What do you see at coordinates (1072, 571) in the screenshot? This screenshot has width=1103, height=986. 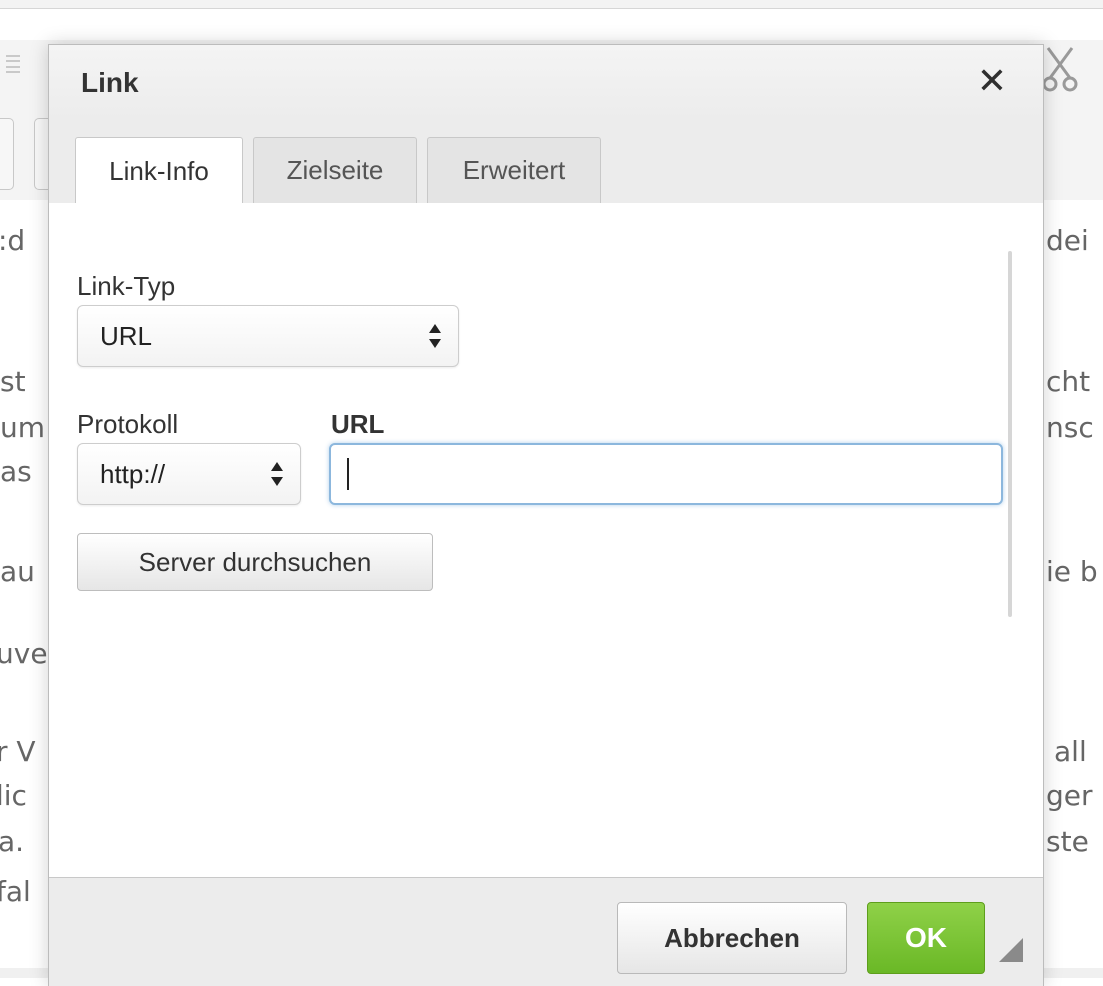 I see `editor-text-fragment: ie b` at bounding box center [1072, 571].